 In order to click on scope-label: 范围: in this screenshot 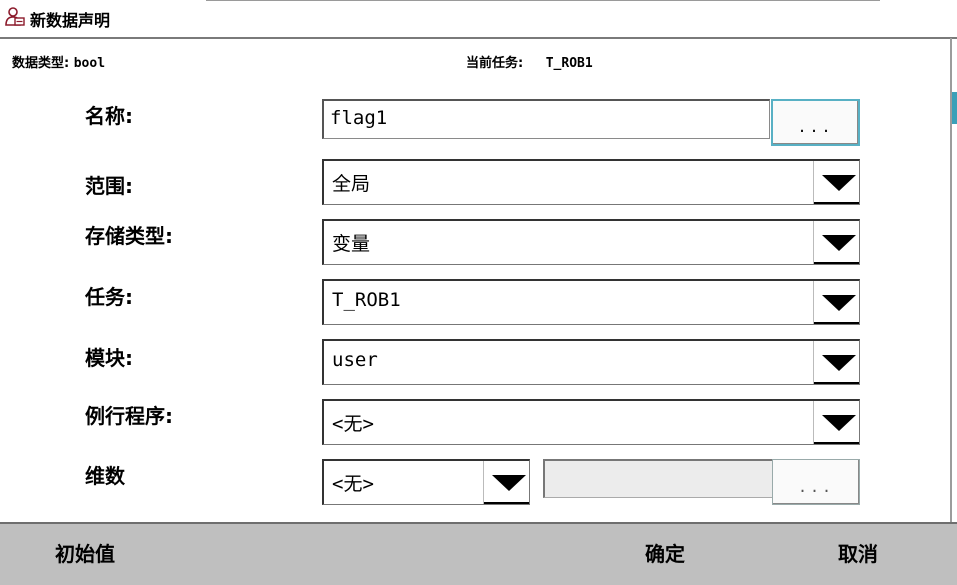, I will do `click(109, 186)`.